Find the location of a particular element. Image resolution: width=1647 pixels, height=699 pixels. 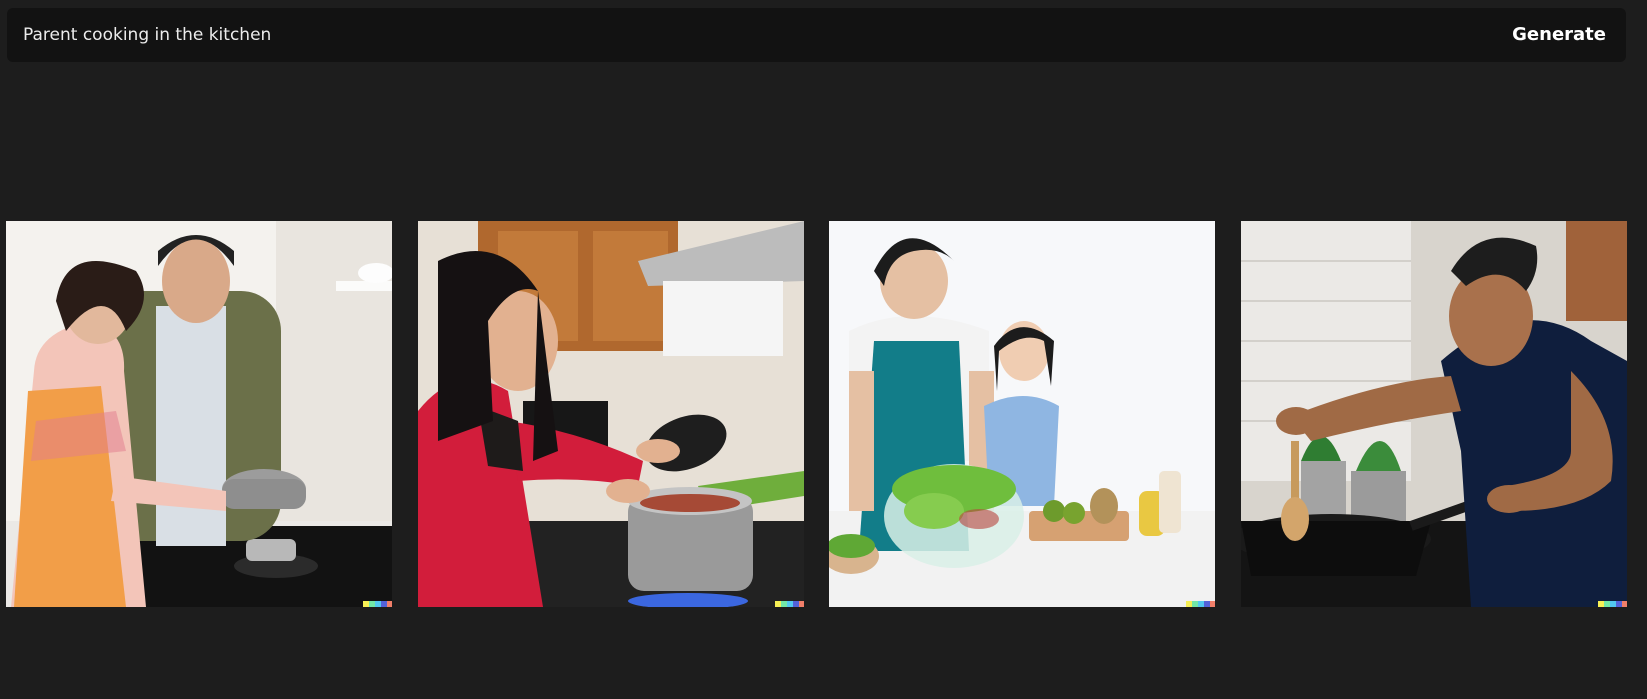

prompt-bar: Parent cooking in the kitchen Generate is located at coordinates (816, 35).